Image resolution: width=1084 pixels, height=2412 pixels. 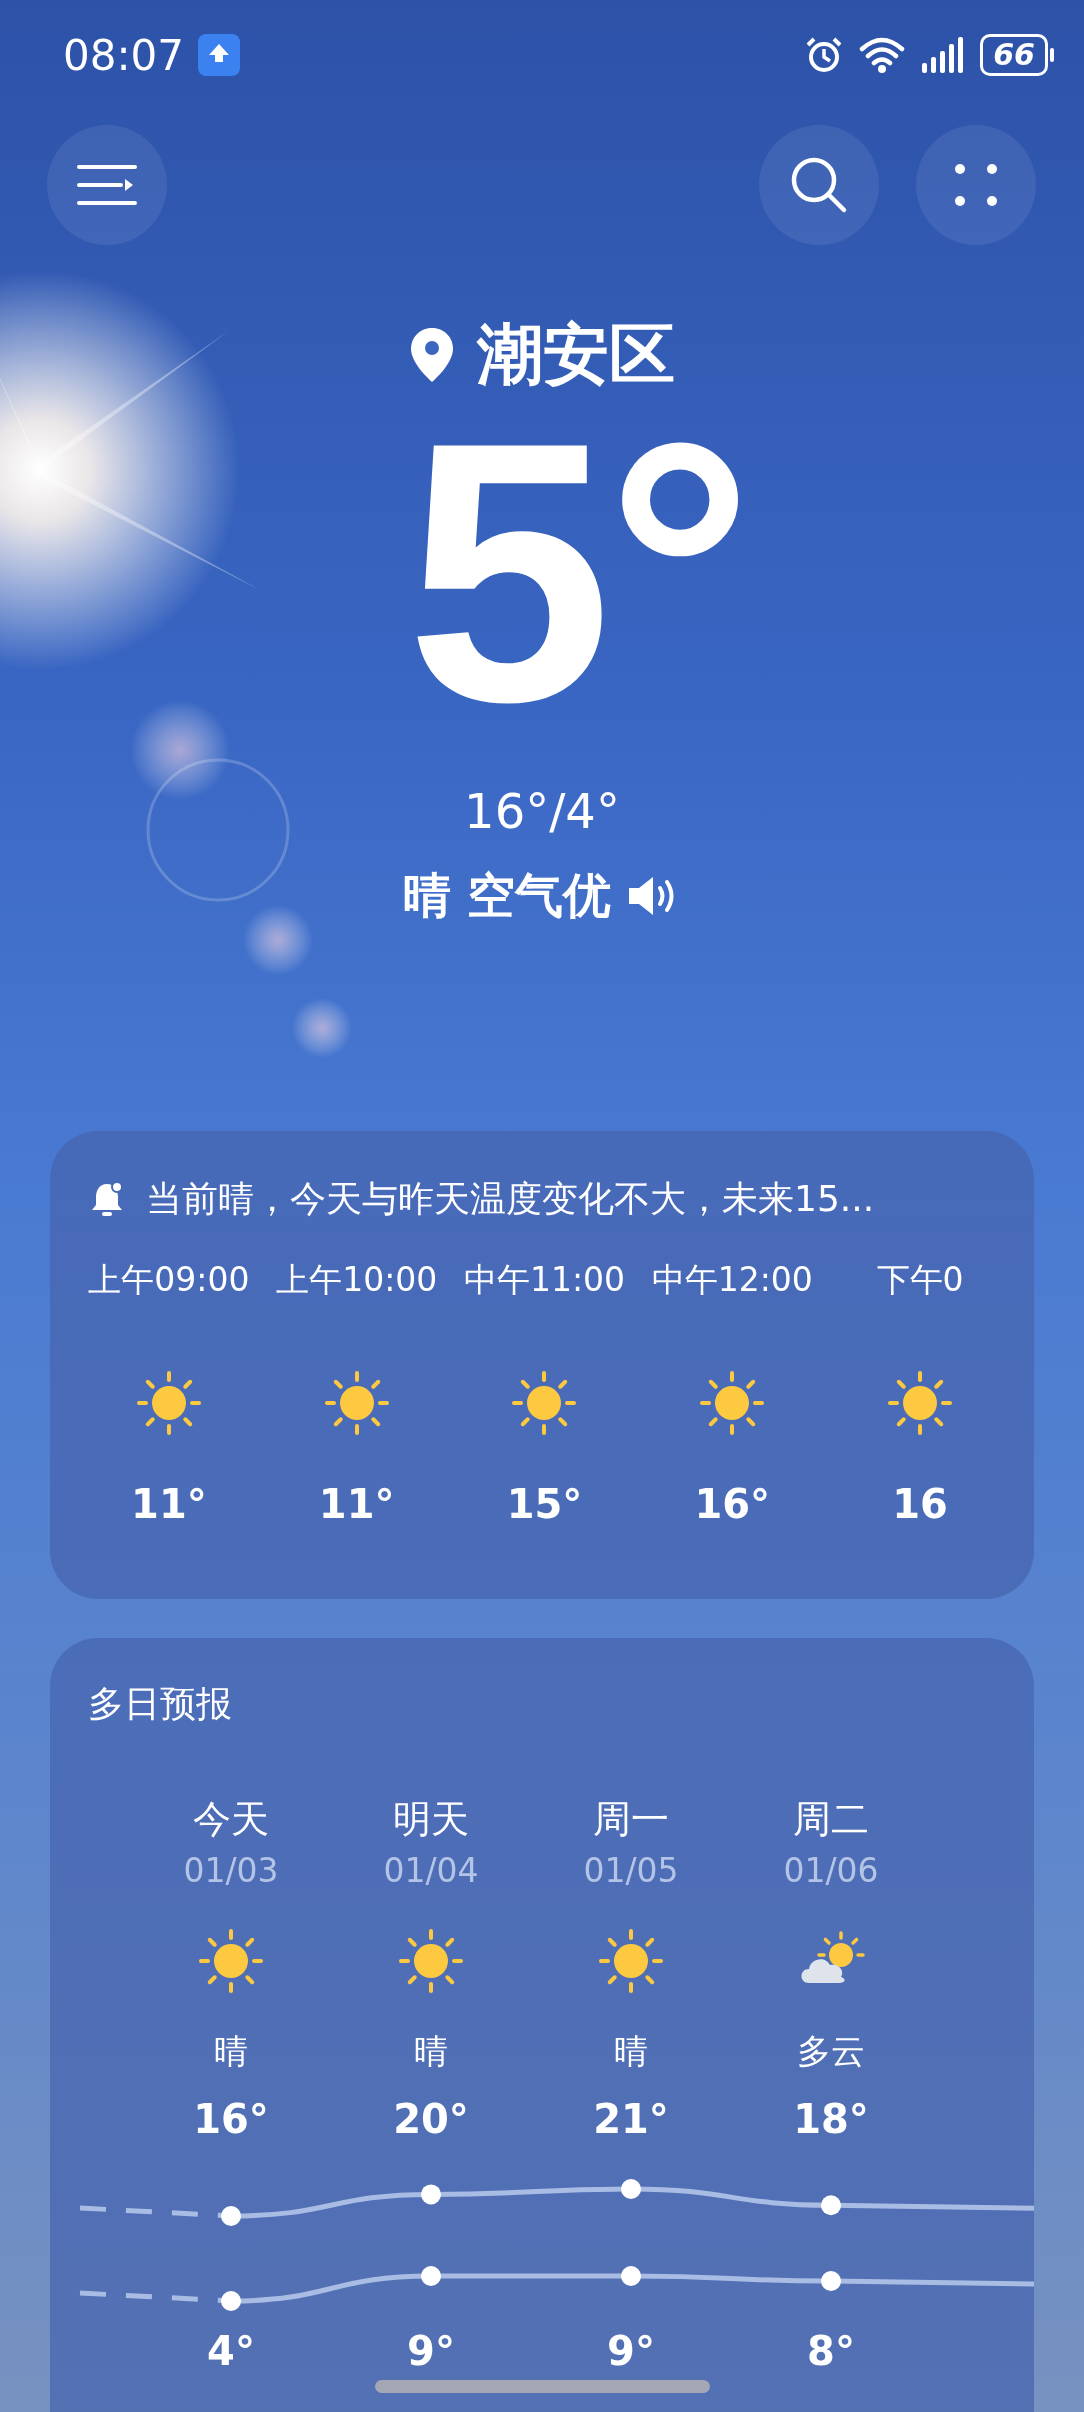 What do you see at coordinates (539, 895) in the screenshot?
I see `air-quality: 空气优` at bounding box center [539, 895].